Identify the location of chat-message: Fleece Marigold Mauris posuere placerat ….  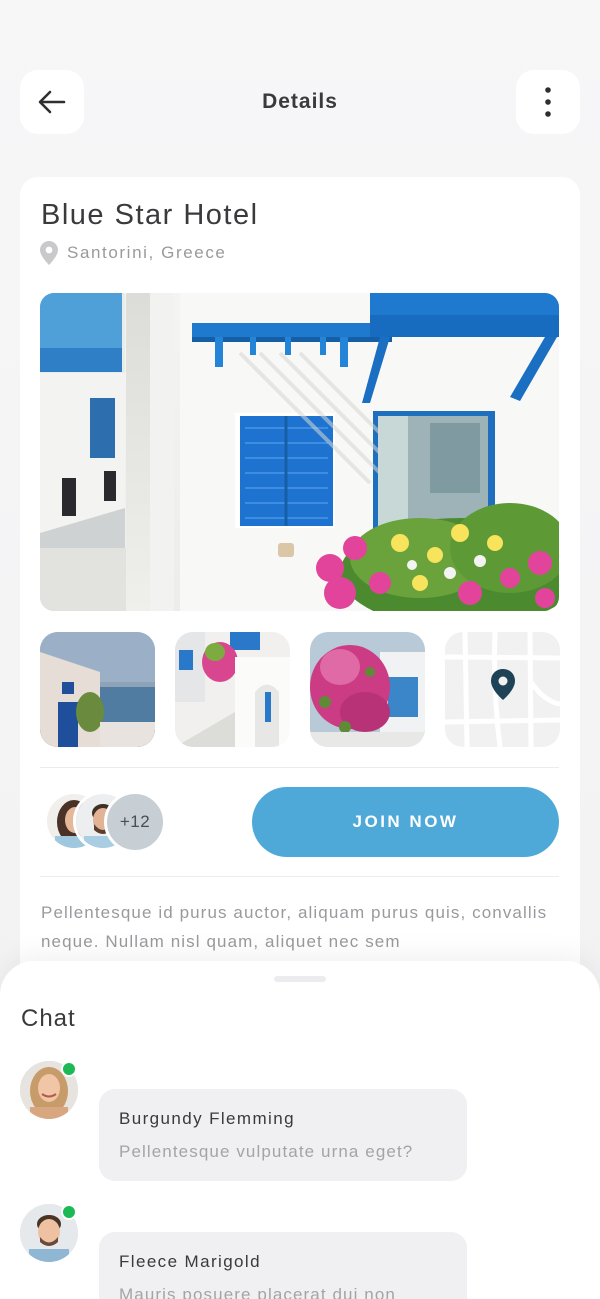
(300, 1251).